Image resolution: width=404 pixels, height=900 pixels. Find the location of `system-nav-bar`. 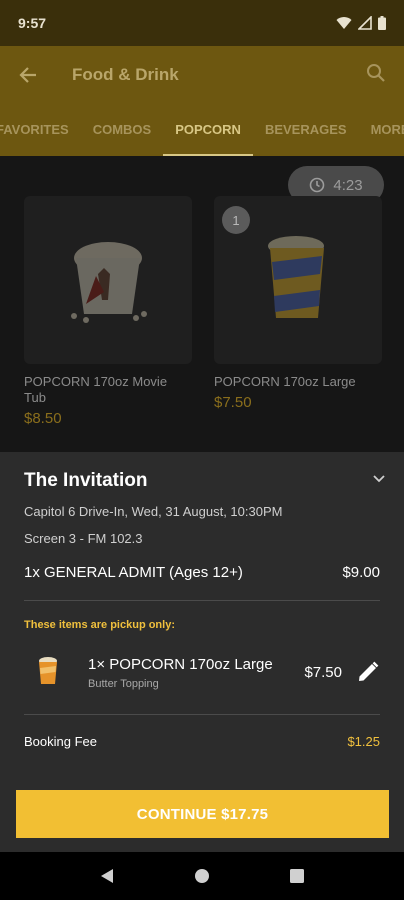

system-nav-bar is located at coordinates (202, 876).